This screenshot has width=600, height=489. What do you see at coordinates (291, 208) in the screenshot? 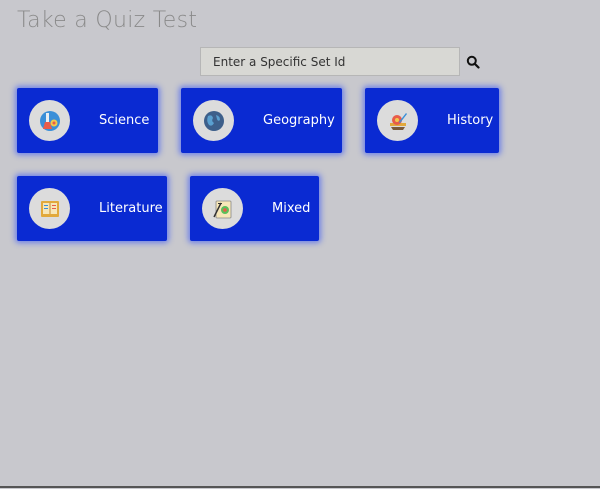
I see `category-label: Mixed` at bounding box center [291, 208].